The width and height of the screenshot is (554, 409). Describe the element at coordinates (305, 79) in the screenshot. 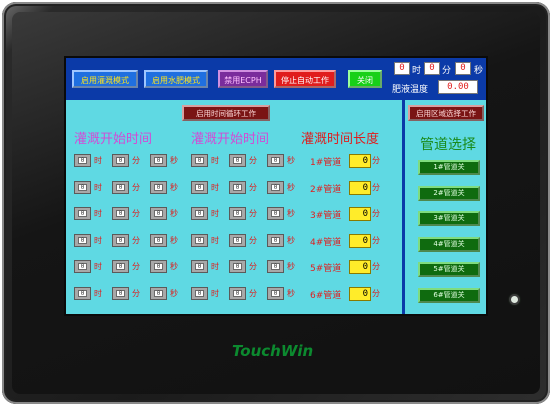

I see `stop-auto-button: 停止自动工作` at that location.